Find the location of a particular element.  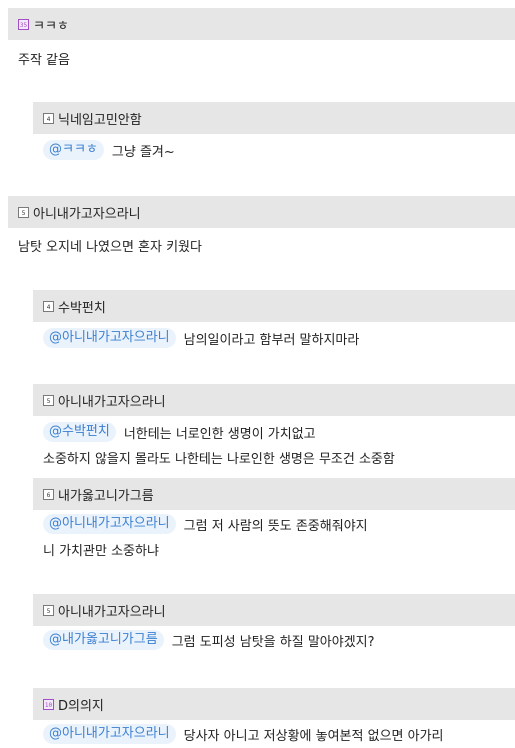

author-name: 수박펀치 is located at coordinates (82, 306).